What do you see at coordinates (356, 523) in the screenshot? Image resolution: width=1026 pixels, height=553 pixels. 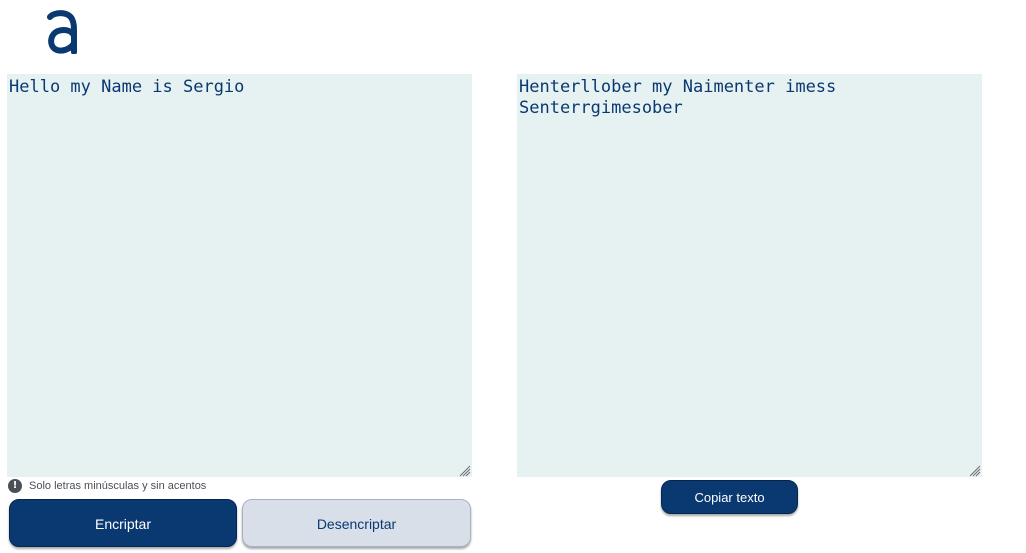 I see `decrypt-button: Desencriptar` at bounding box center [356, 523].